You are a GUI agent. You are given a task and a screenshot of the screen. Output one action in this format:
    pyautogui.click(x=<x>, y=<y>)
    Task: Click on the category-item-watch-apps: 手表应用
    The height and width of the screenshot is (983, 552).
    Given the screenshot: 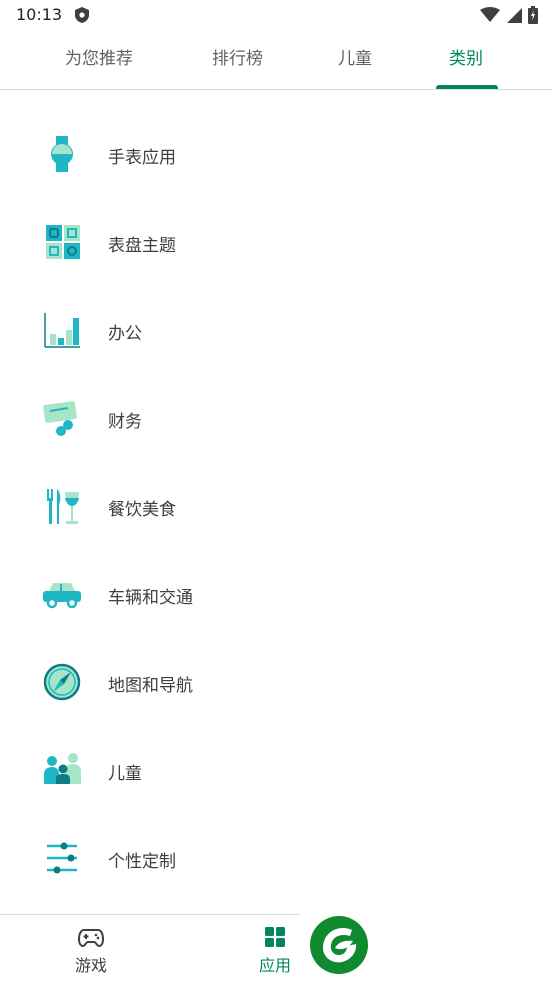 What is the action you would take?
    pyautogui.click(x=276, y=154)
    